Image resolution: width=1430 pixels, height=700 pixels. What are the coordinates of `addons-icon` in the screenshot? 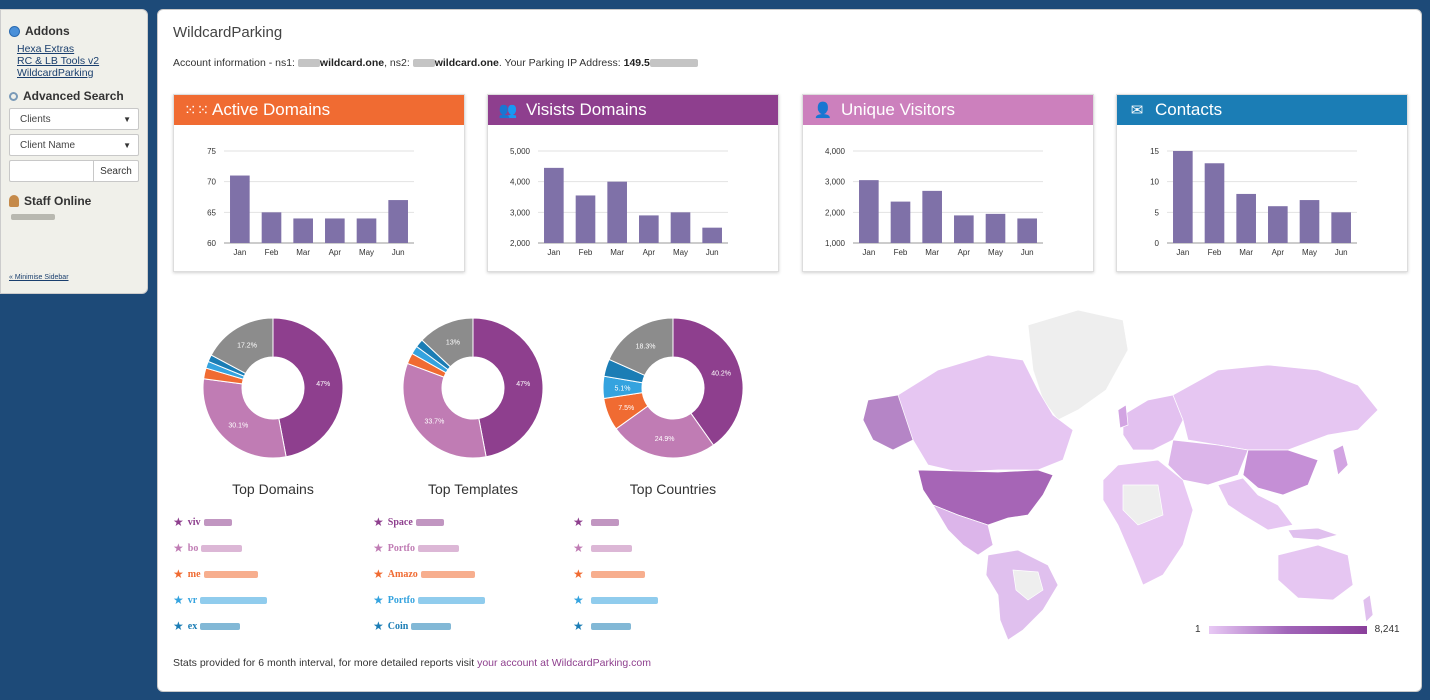 It's located at (14, 31).